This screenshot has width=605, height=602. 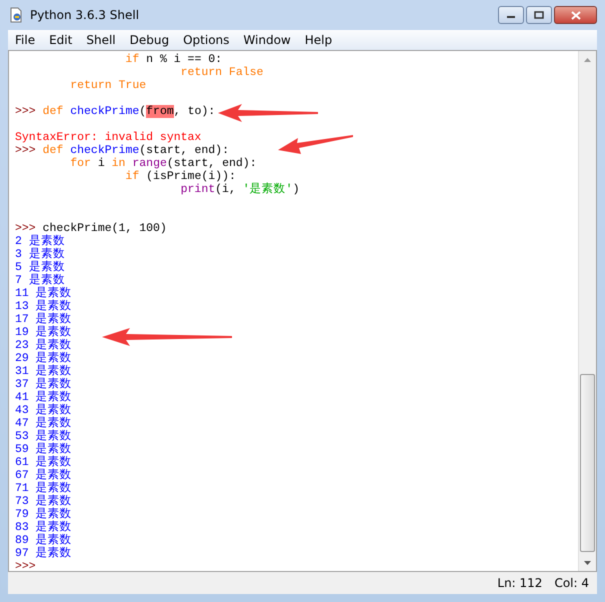 I want to click on menu-item: Debug, so click(x=149, y=40).